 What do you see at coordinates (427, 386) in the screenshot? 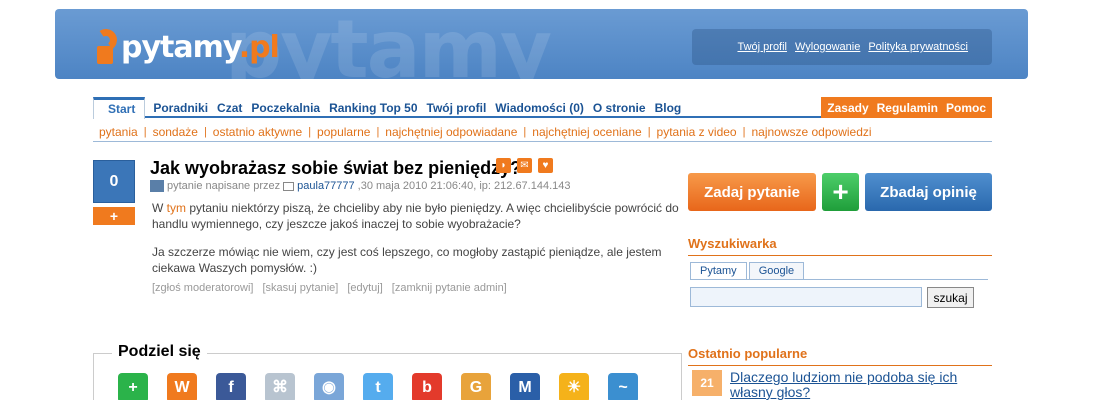
I see `blip-icon: b` at bounding box center [427, 386].